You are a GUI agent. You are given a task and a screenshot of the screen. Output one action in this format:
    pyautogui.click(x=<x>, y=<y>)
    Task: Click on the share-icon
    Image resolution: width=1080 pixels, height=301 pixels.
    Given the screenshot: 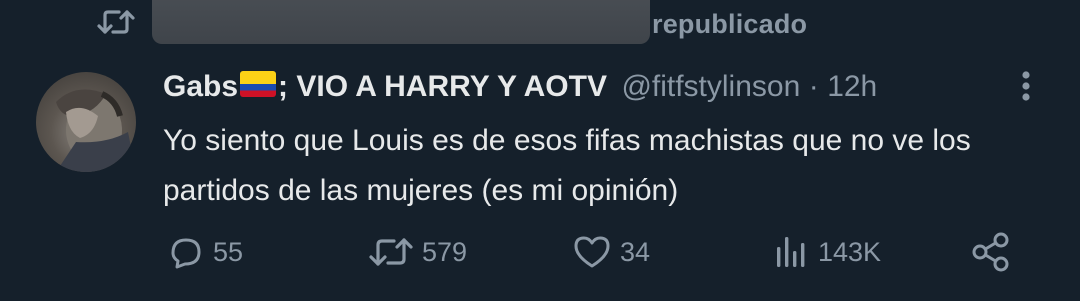 What is the action you would take?
    pyautogui.click(x=991, y=252)
    